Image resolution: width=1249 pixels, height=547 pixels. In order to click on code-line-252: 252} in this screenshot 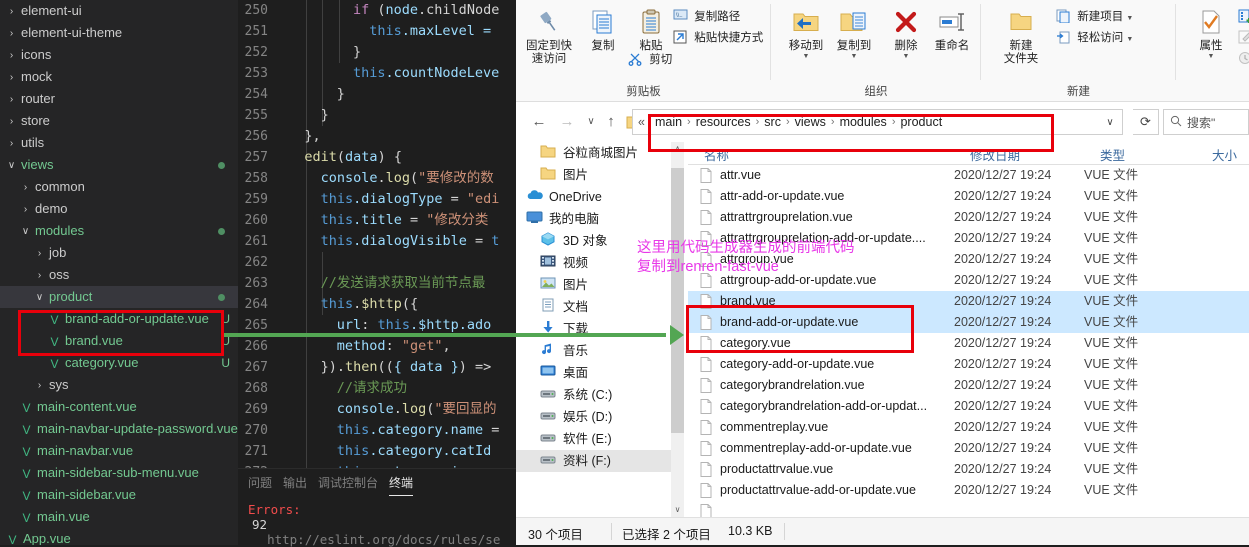, I will do `click(377, 52)`.